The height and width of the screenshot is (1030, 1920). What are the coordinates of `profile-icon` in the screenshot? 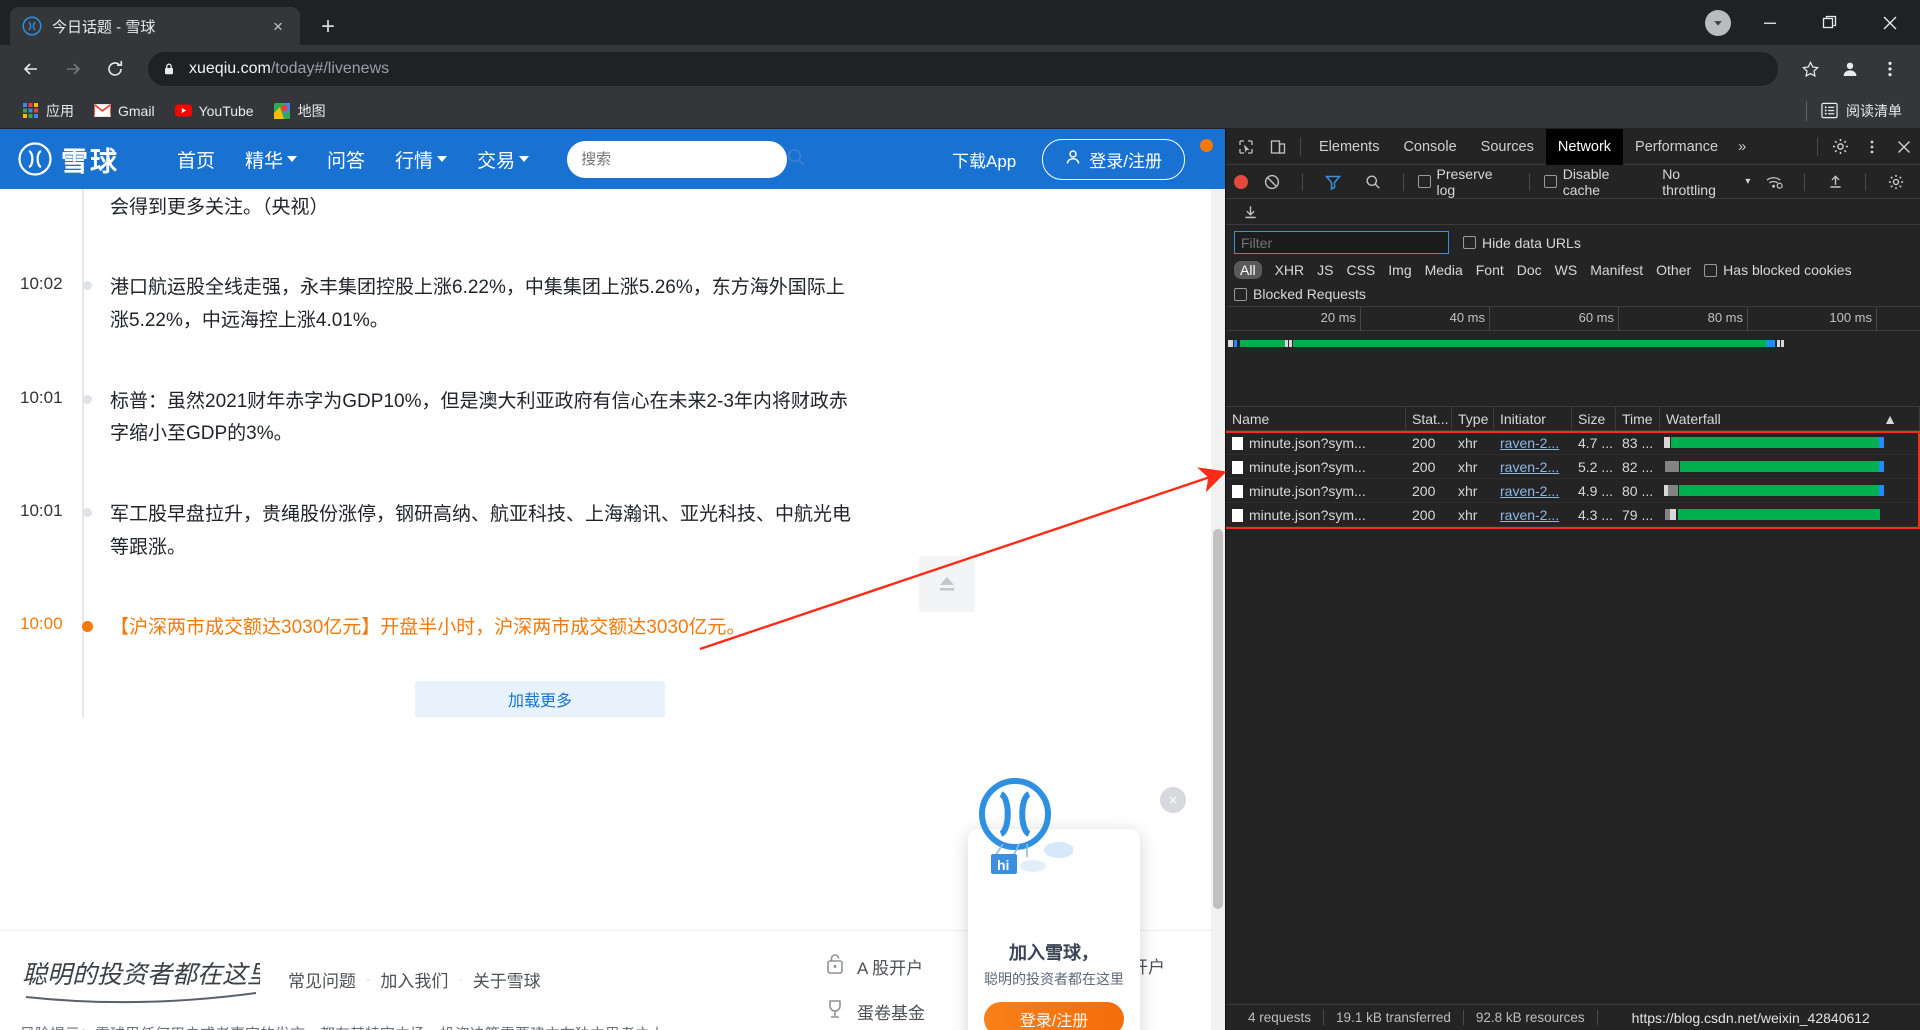 It's located at (1850, 69).